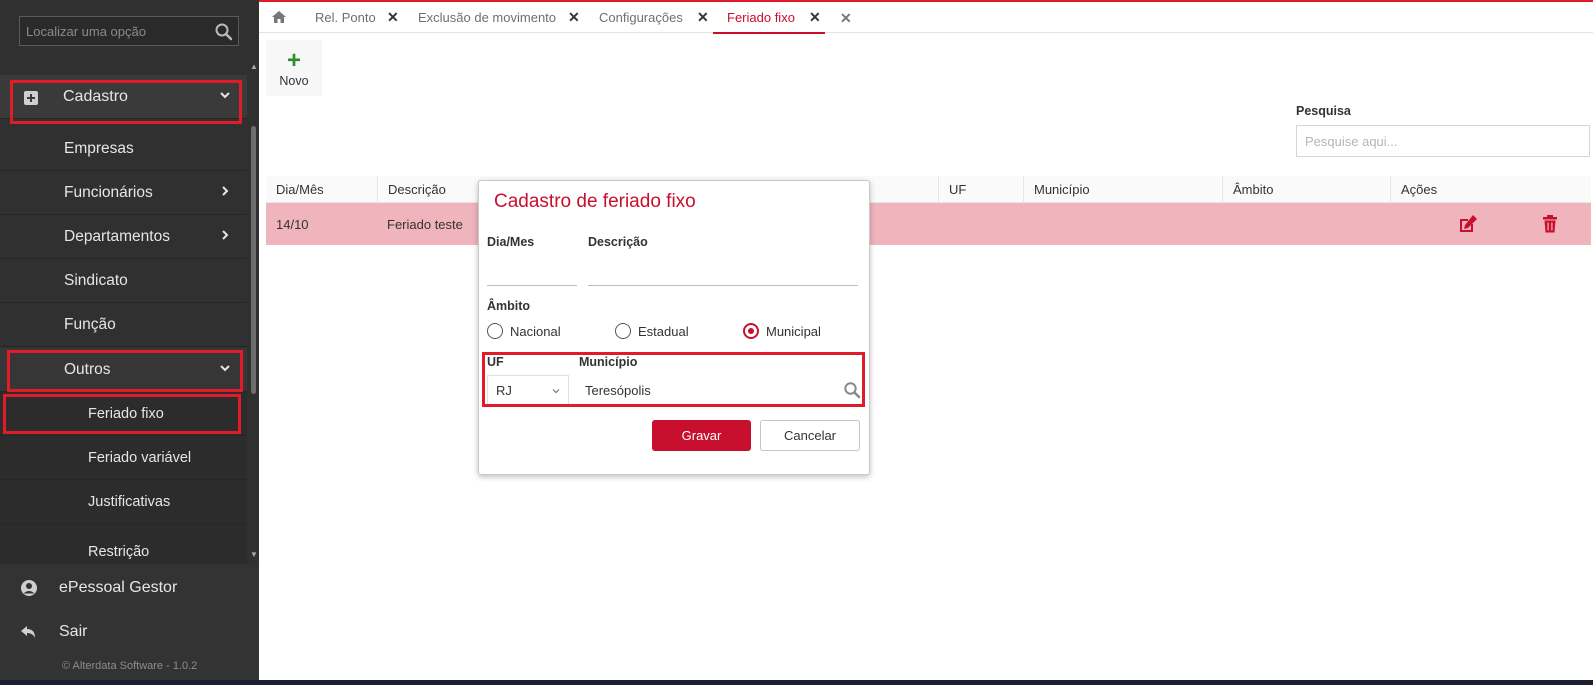  Describe the element at coordinates (130, 666) in the screenshot. I see `copyright-text: © Alterdata Software - 1.0.2` at that location.